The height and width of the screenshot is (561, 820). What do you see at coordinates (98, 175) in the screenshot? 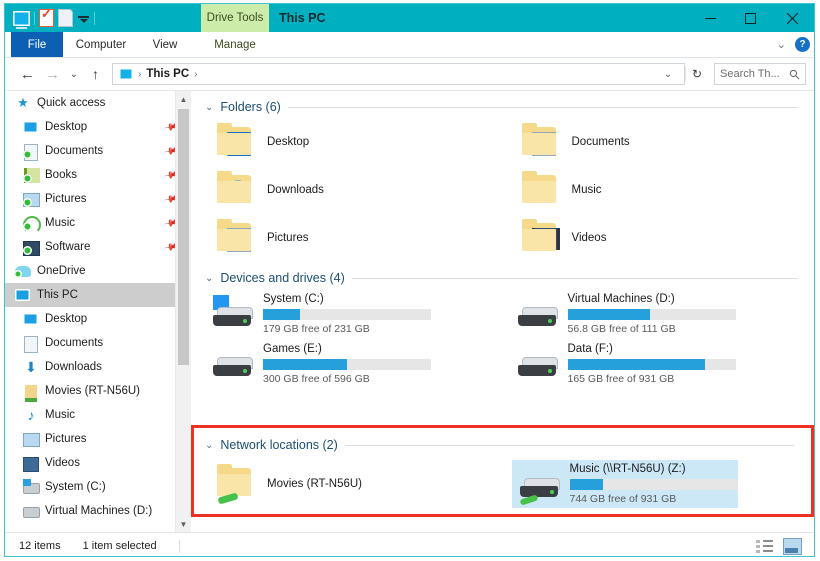
I see `sidebar-item-books: Books 📌` at bounding box center [98, 175].